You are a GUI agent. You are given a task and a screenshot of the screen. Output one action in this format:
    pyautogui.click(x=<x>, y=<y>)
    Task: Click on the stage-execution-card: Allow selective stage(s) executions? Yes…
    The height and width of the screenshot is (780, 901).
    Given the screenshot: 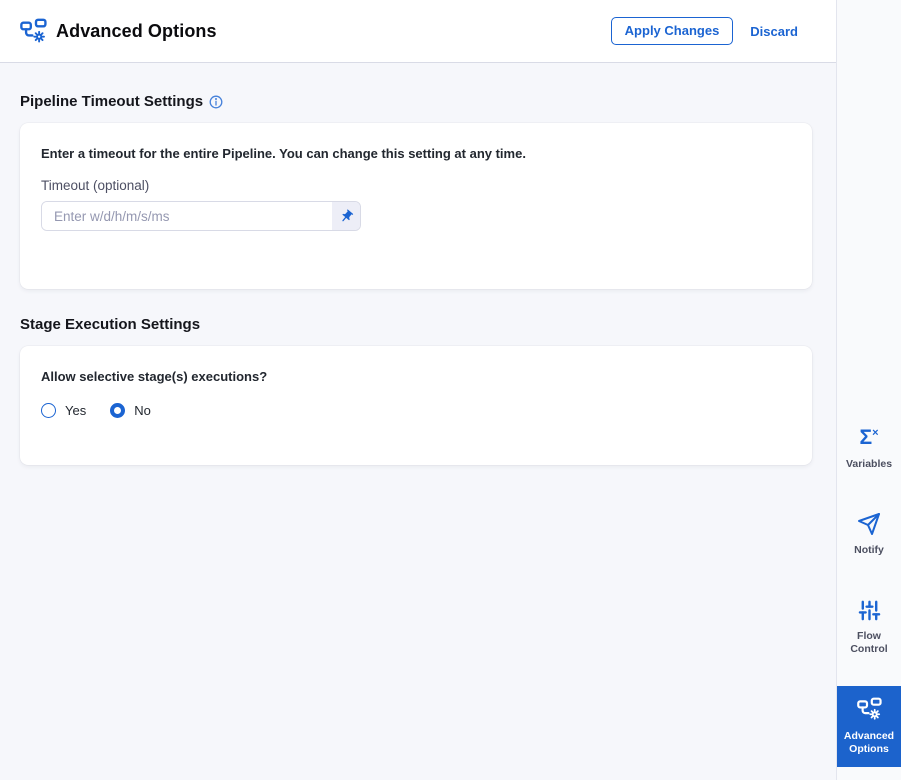 What is the action you would take?
    pyautogui.click(x=416, y=405)
    